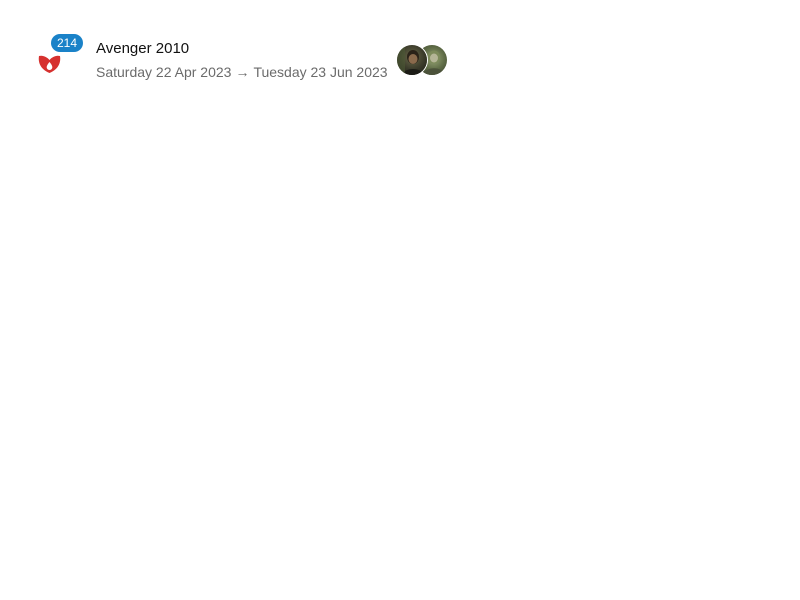 The height and width of the screenshot is (600, 800). I want to click on flame-app-icon, so click(49, 64).